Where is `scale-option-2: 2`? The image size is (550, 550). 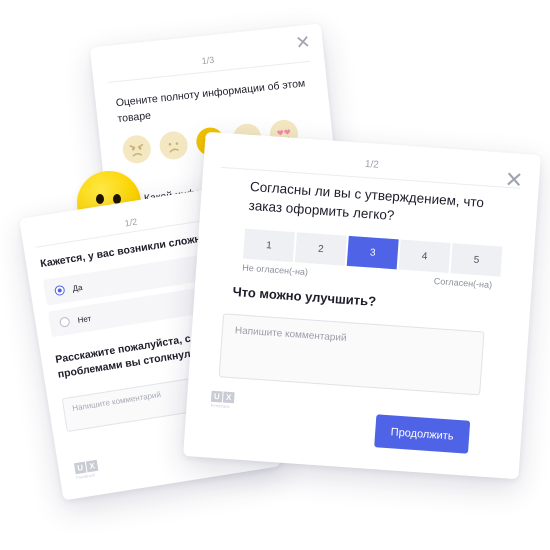
scale-option-2: 2 is located at coordinates (320, 249).